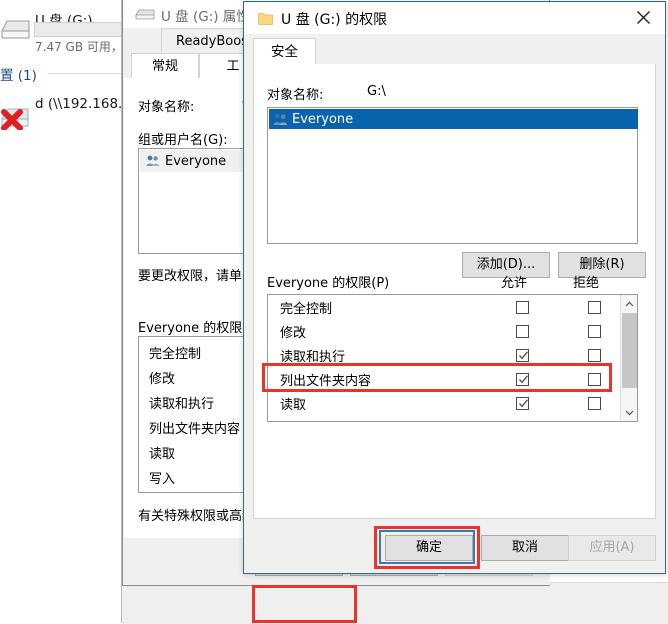  What do you see at coordinates (453, 119) in the screenshot?
I see `list-item: Everyone` at bounding box center [453, 119].